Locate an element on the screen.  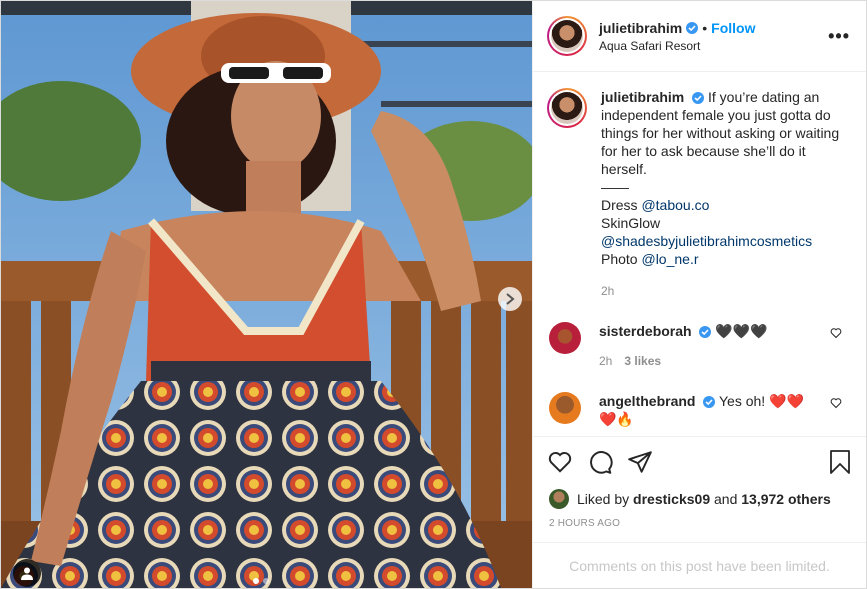
comment-item: sisterdeborah 🖤🖤🖤 2h 3 likes is located at coordinates (698, 346).